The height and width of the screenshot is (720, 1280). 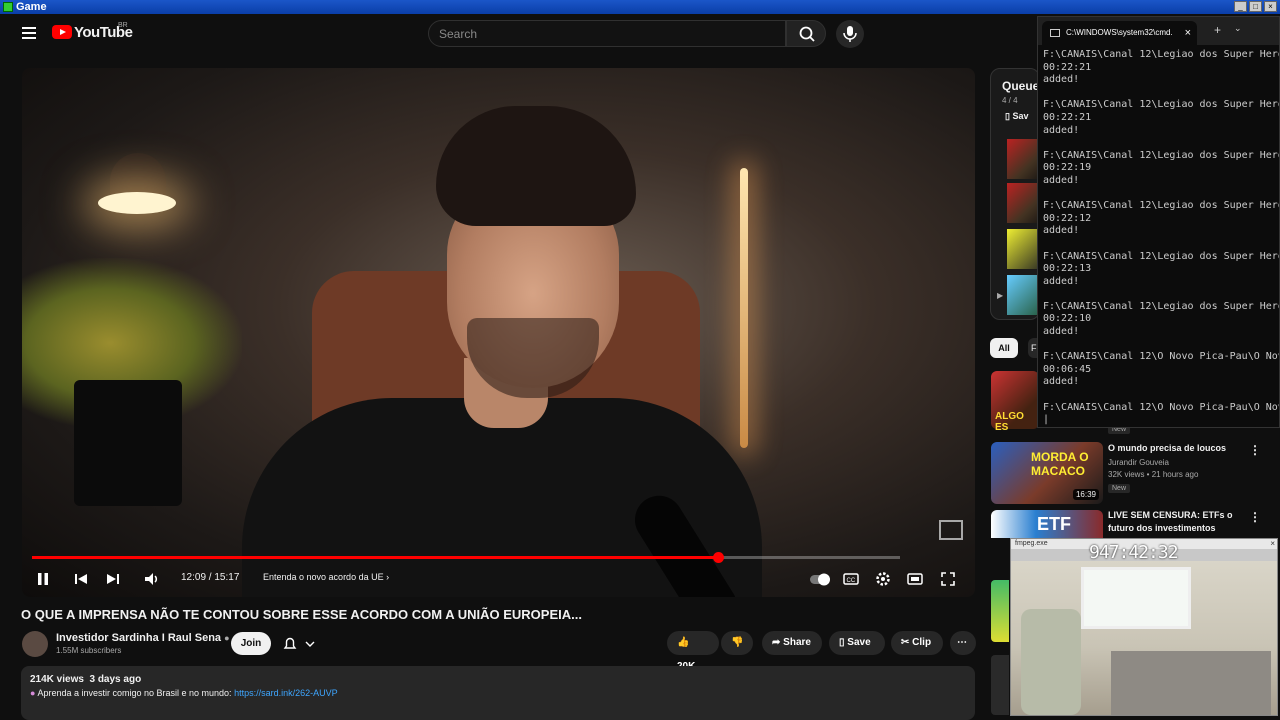 I want to click on channel-name-text: Investidor Sardinha I Raul Sena, so click(x=139, y=638).